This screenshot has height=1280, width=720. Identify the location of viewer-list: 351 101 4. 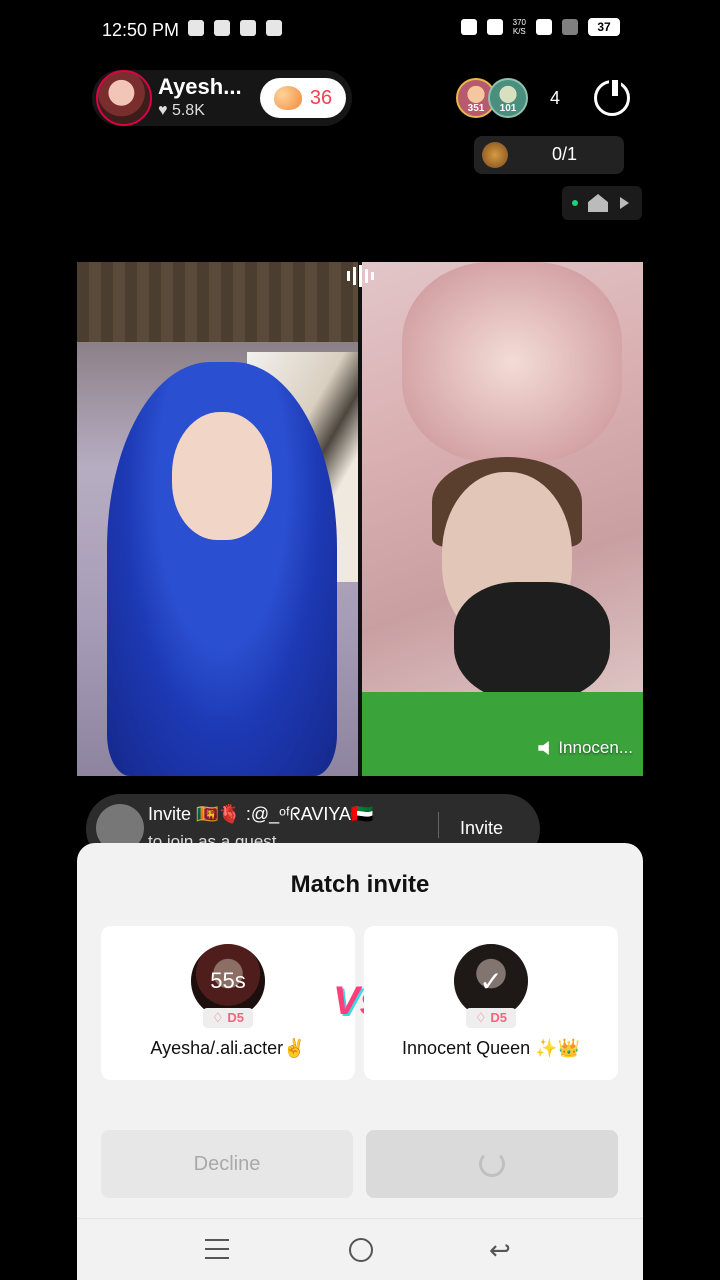
(508, 98).